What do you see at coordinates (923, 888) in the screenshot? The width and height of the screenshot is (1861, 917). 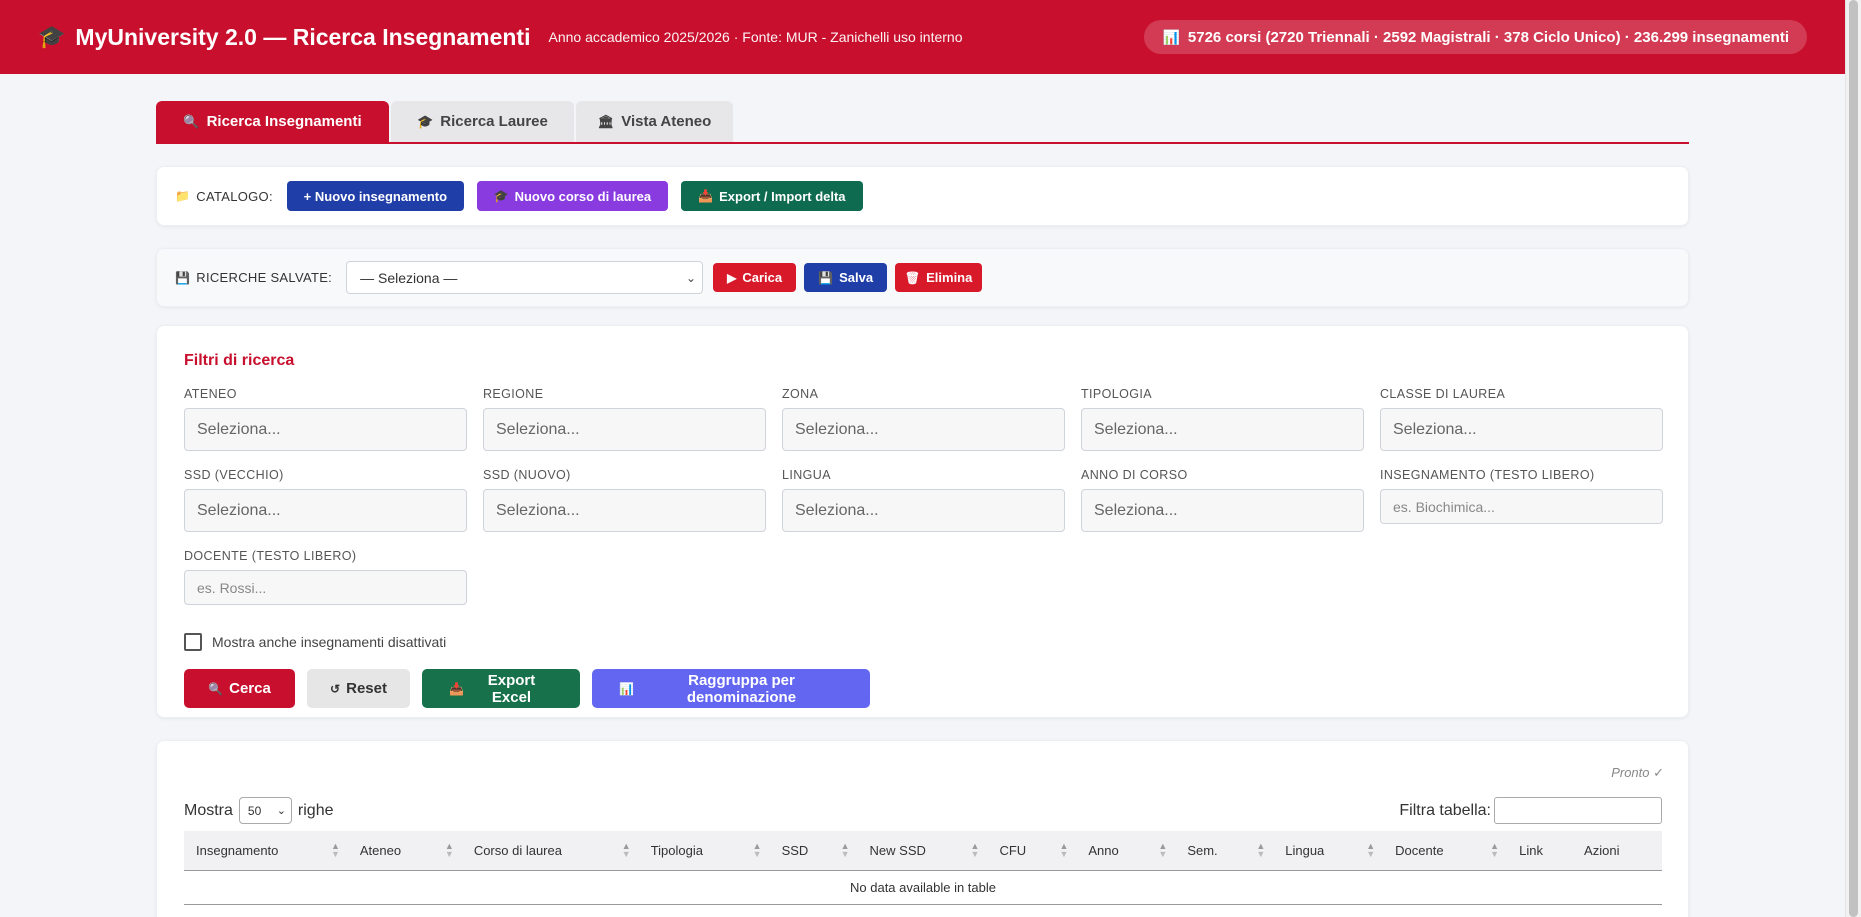 I see `empty-table-message: No data available in table` at bounding box center [923, 888].